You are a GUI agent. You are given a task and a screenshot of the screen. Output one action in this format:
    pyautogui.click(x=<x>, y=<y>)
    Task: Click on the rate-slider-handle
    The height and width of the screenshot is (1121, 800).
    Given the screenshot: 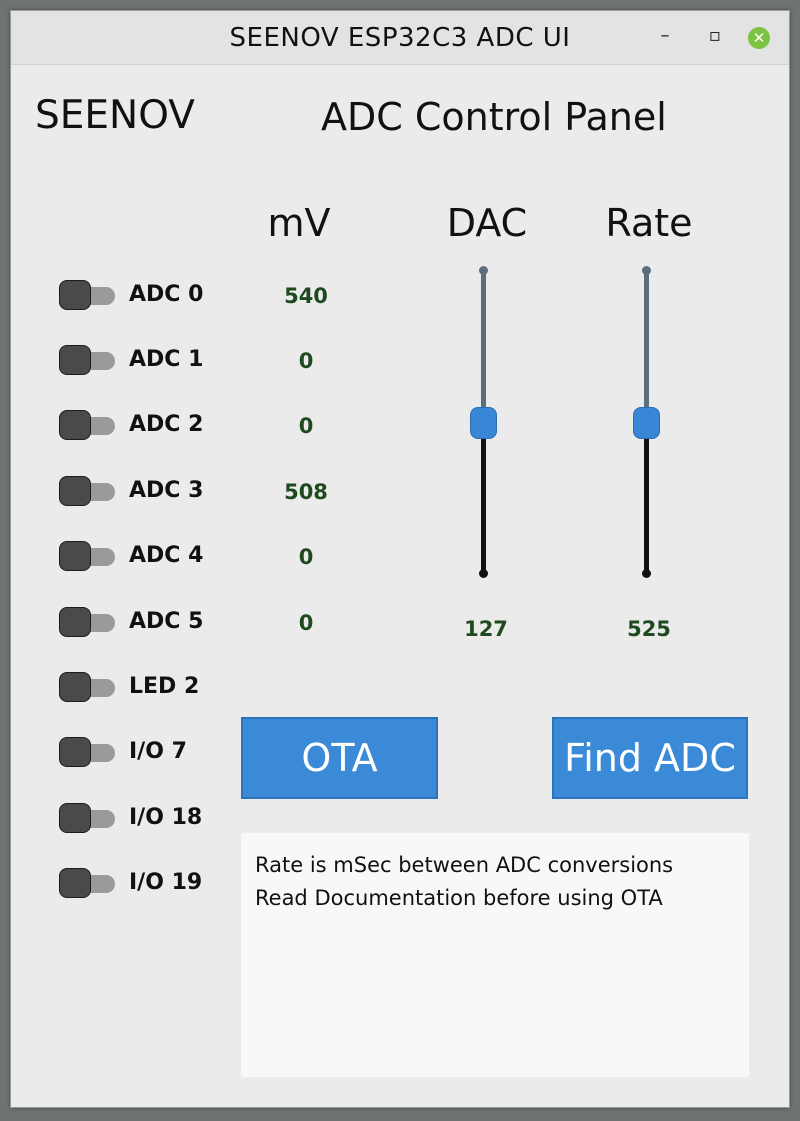 What is the action you would take?
    pyautogui.click(x=646, y=423)
    